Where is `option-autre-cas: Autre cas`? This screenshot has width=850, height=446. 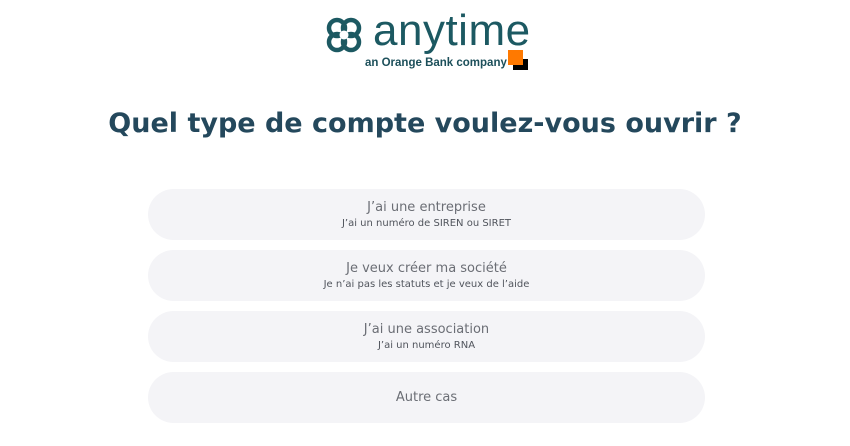
option-autre-cas: Autre cas is located at coordinates (426, 397).